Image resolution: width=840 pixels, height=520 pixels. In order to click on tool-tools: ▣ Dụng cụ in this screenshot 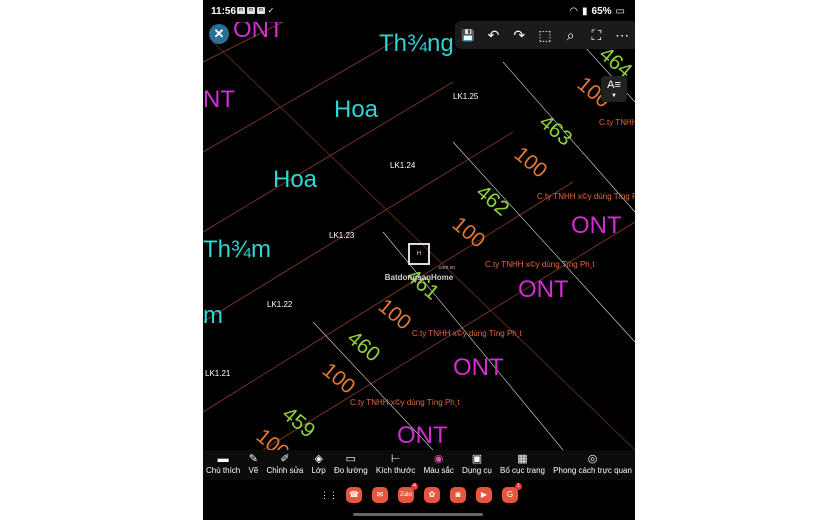, I will do `click(477, 465)`.